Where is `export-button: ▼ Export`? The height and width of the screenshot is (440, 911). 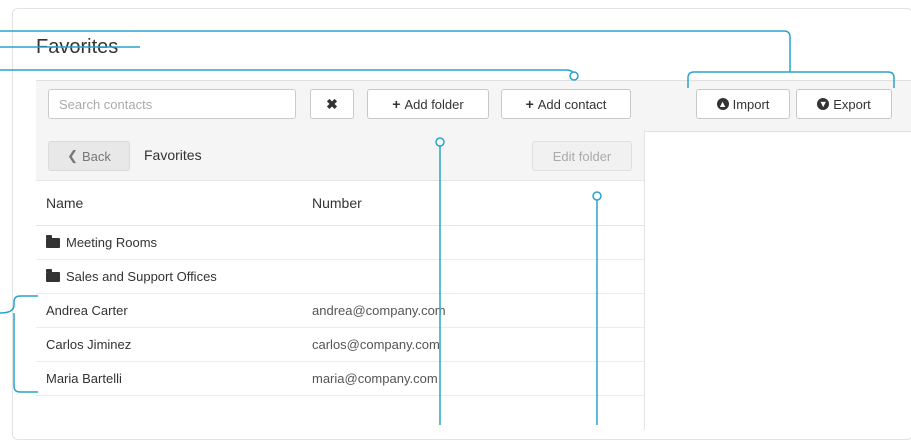
export-button: ▼ Export is located at coordinates (844, 104).